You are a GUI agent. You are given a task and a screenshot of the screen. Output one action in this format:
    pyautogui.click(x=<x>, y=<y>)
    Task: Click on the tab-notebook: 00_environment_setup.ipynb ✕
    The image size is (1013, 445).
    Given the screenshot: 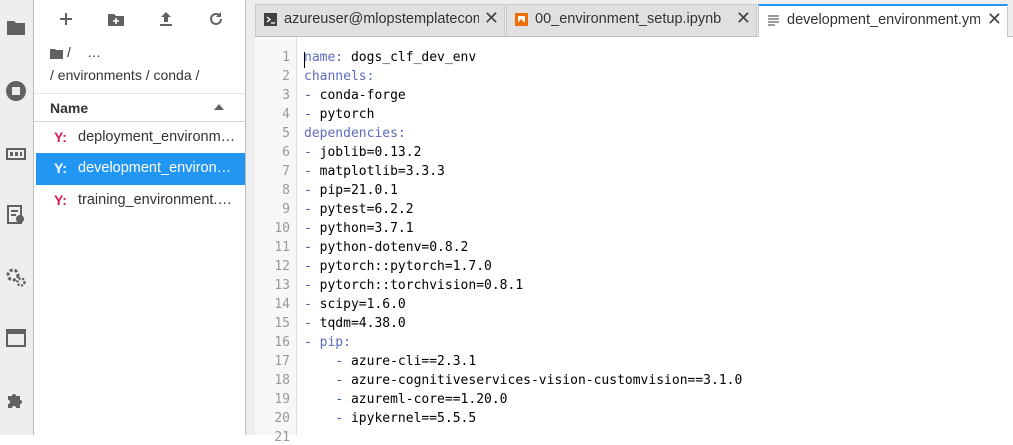 What is the action you would take?
    pyautogui.click(x=631, y=20)
    